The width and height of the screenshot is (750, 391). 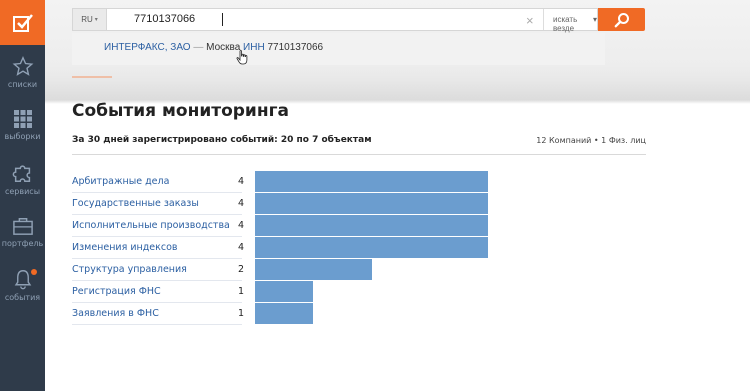 I want to click on chart-row: Регистрация ФНС 1, so click(x=359, y=292).